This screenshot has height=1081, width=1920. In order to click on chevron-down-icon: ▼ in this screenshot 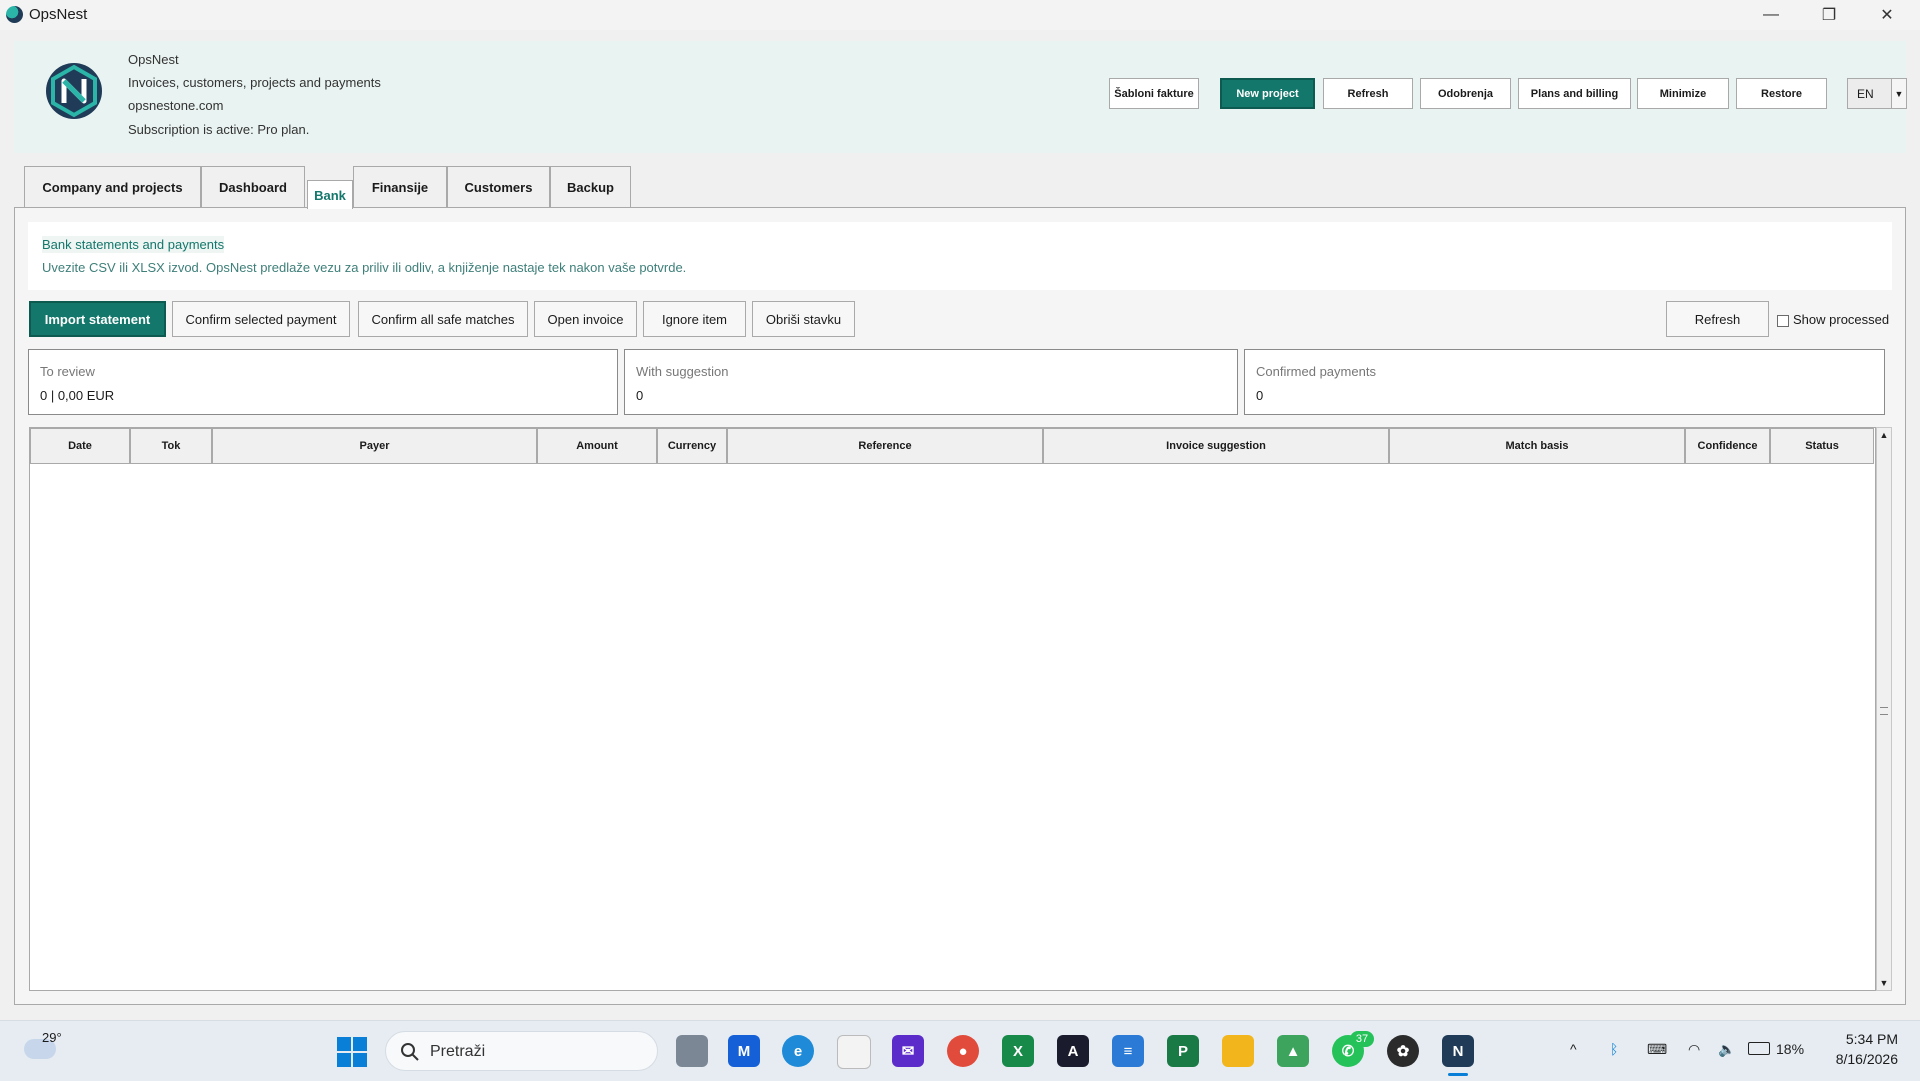, I will do `click(1898, 93)`.